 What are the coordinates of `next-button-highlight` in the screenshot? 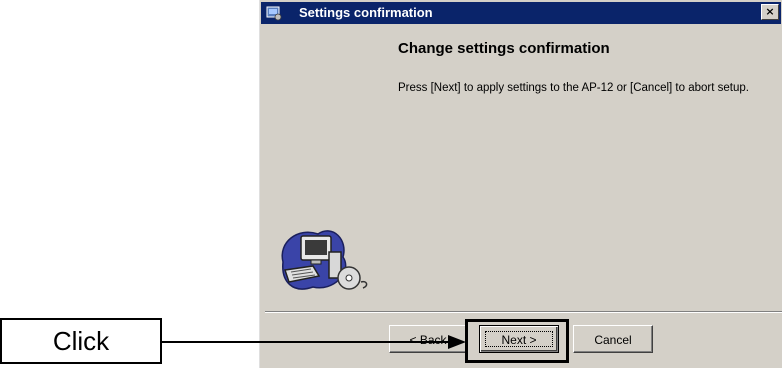 It's located at (517, 341).